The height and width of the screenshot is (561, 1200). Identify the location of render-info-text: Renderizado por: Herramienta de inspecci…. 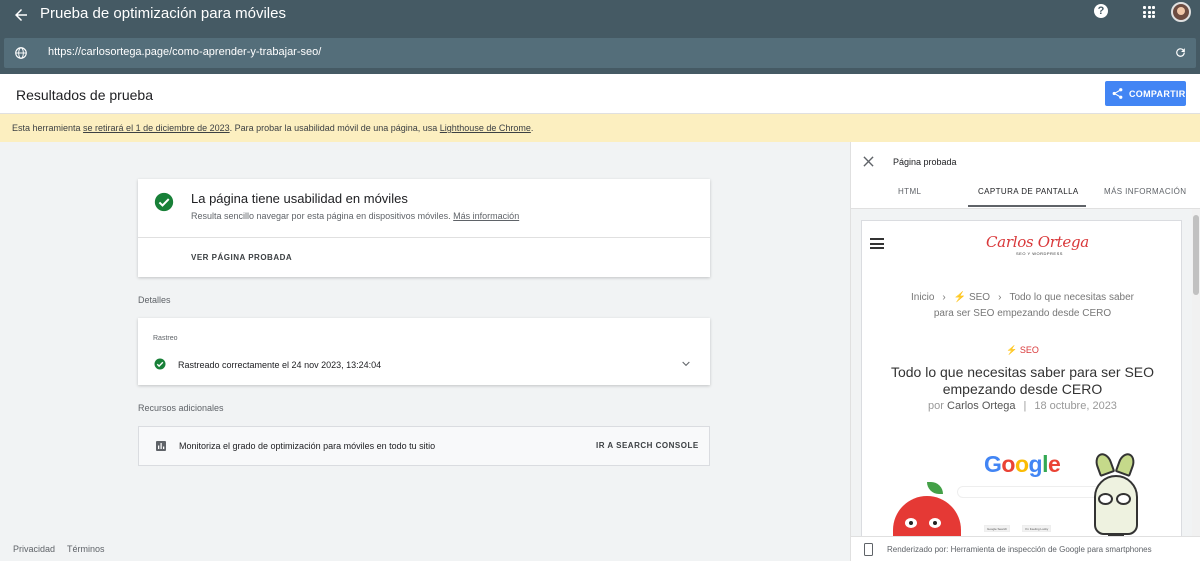
(1019, 549).